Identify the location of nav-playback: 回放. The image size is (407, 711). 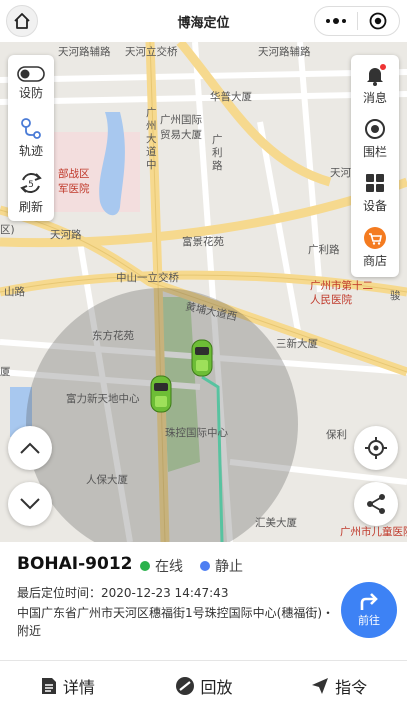
(204, 686).